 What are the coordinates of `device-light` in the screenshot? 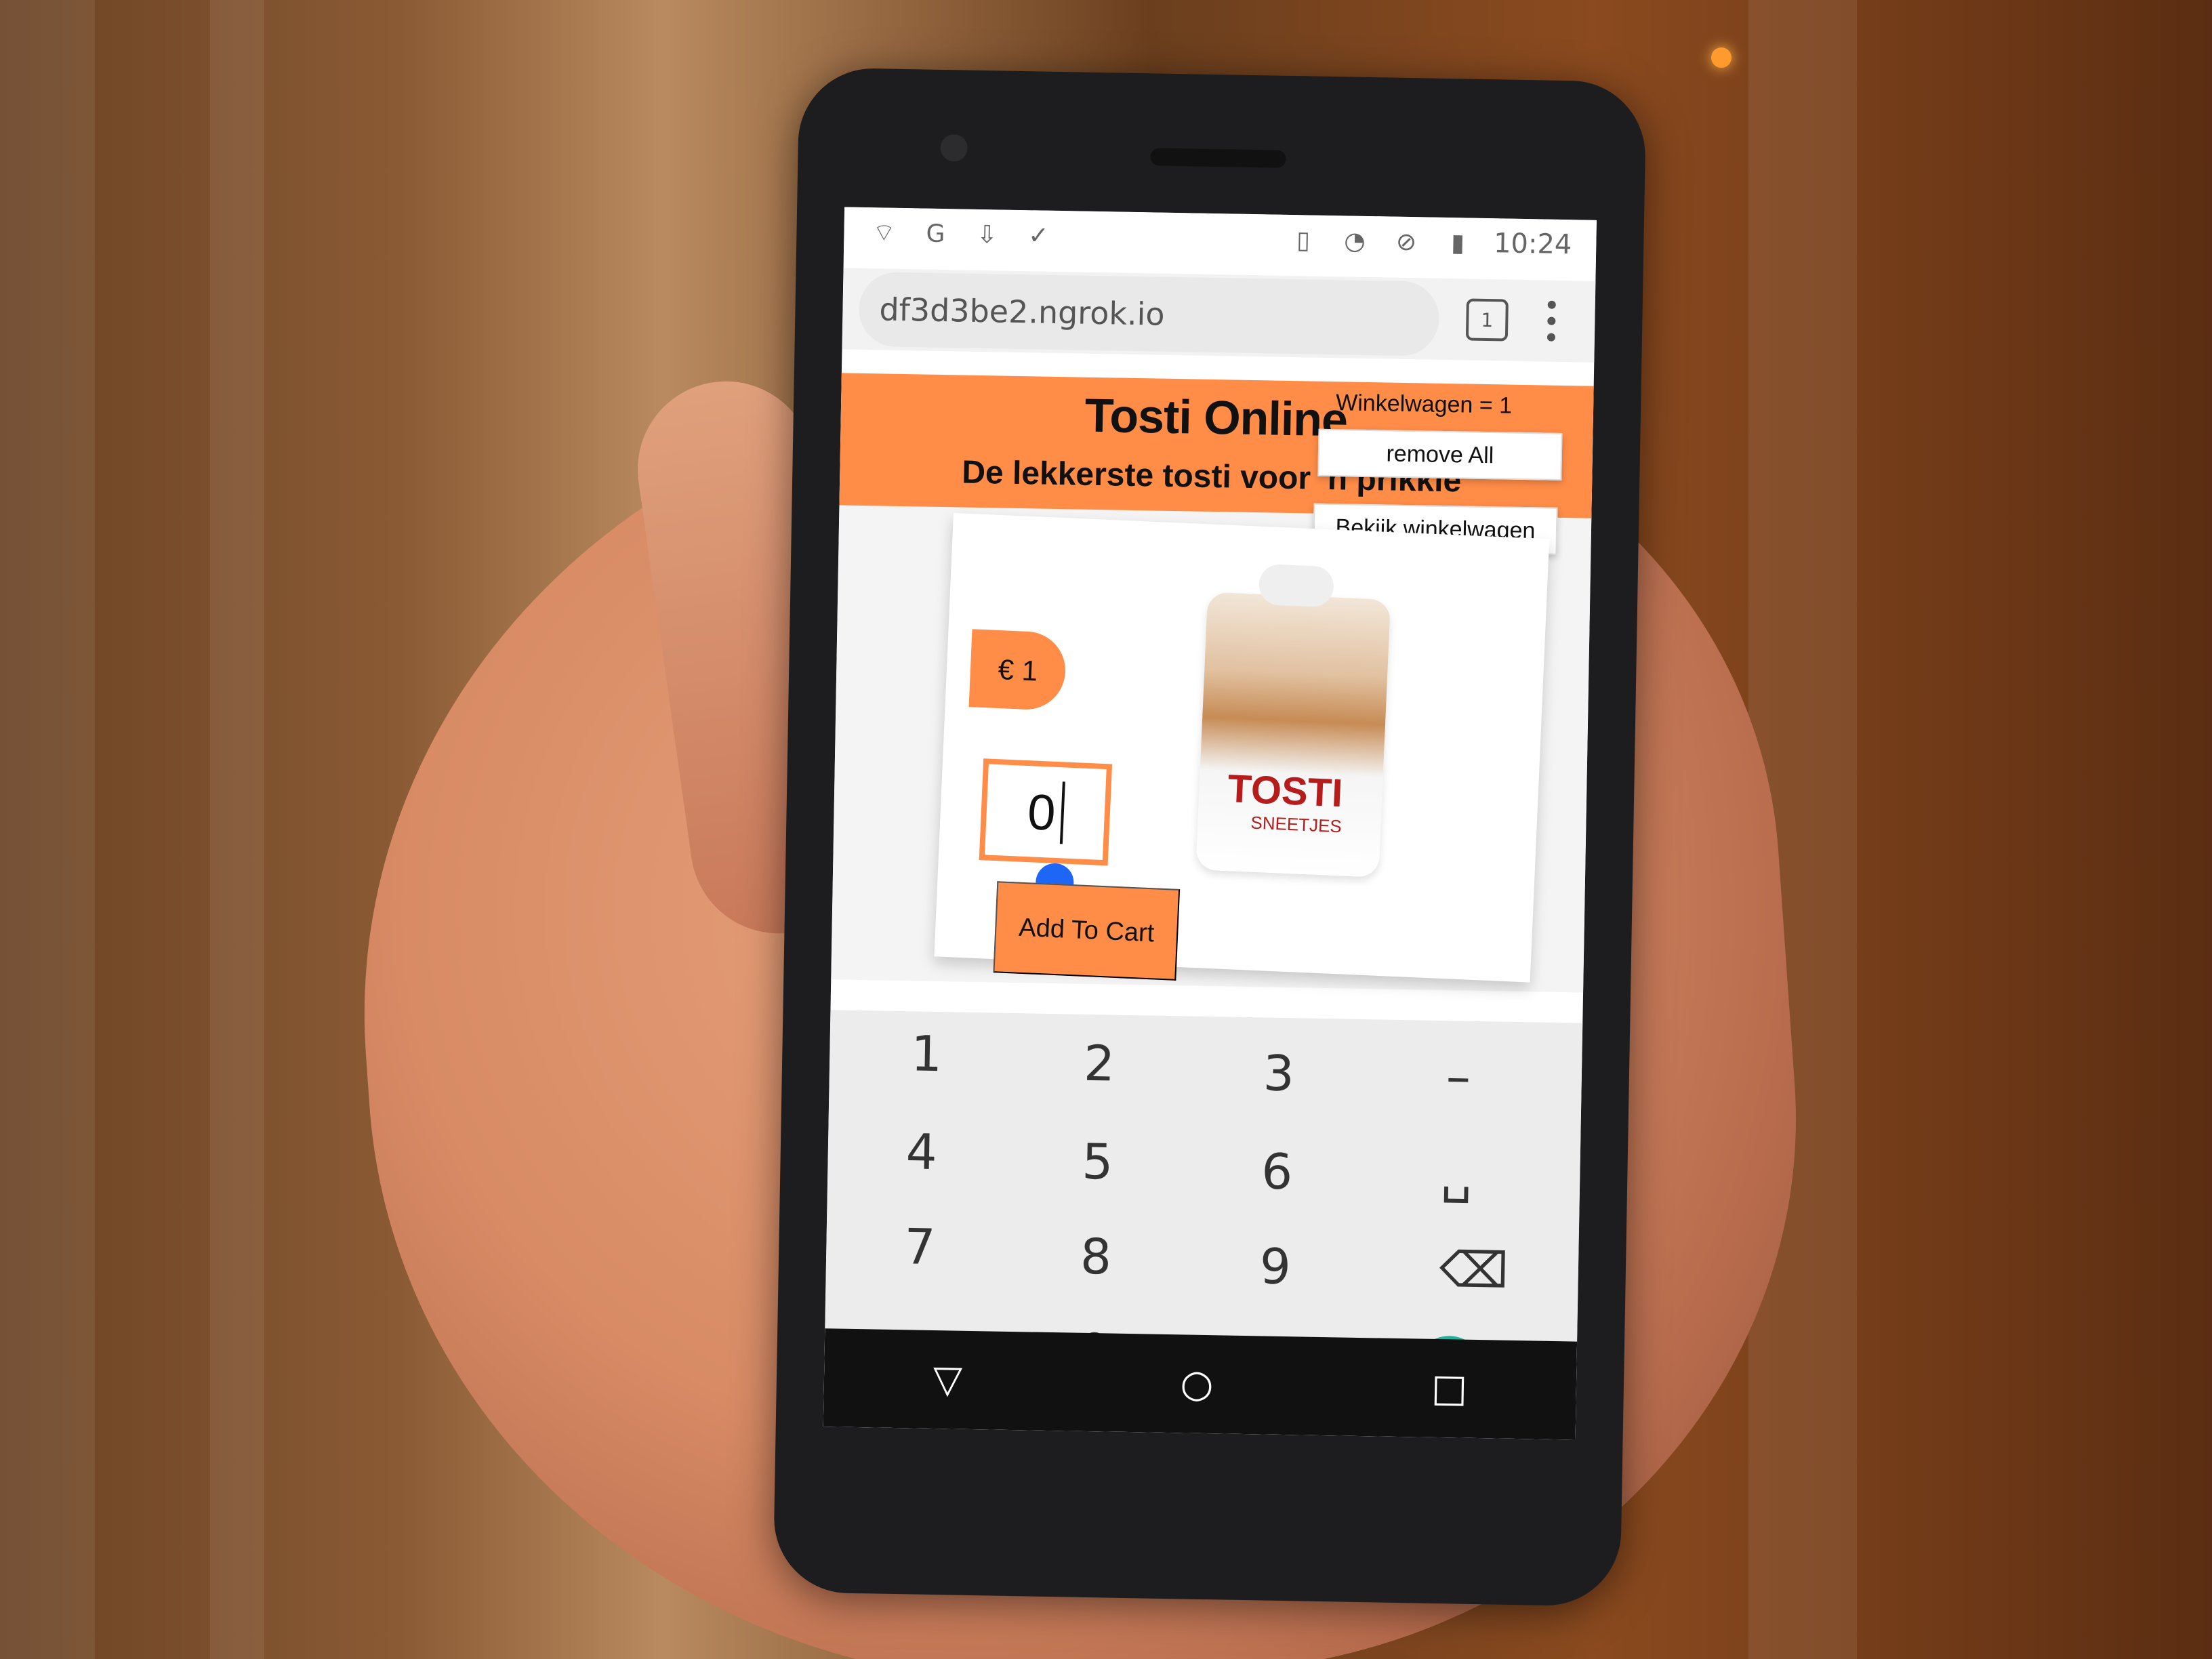 It's located at (1722, 57).